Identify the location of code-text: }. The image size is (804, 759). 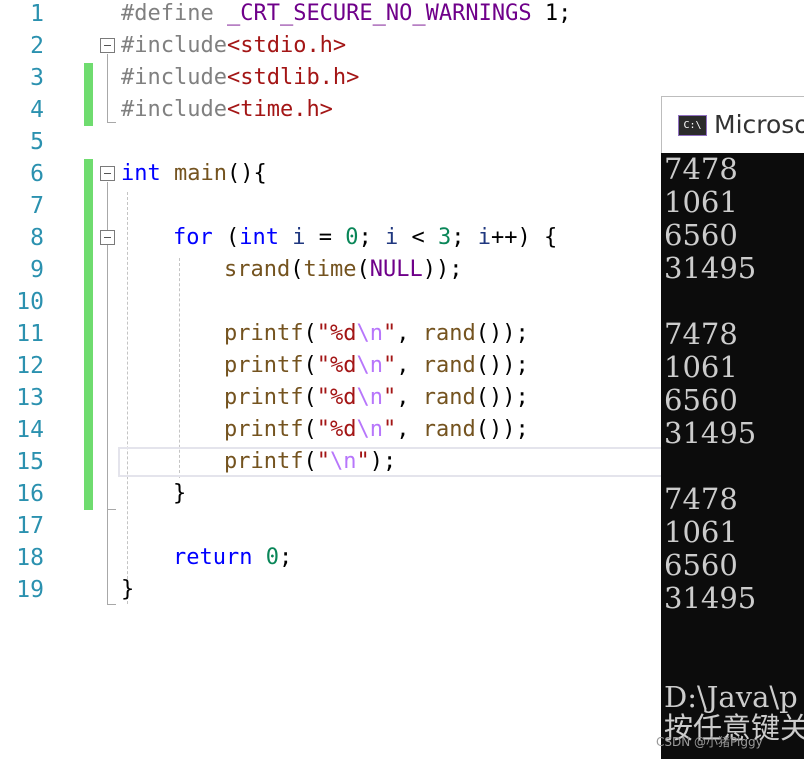
(180, 493).